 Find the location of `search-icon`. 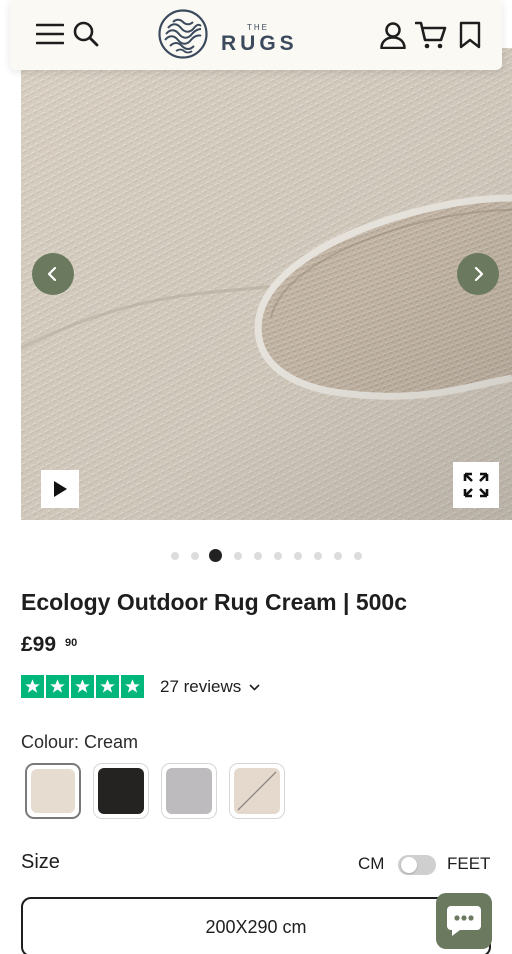

search-icon is located at coordinates (86, 34).